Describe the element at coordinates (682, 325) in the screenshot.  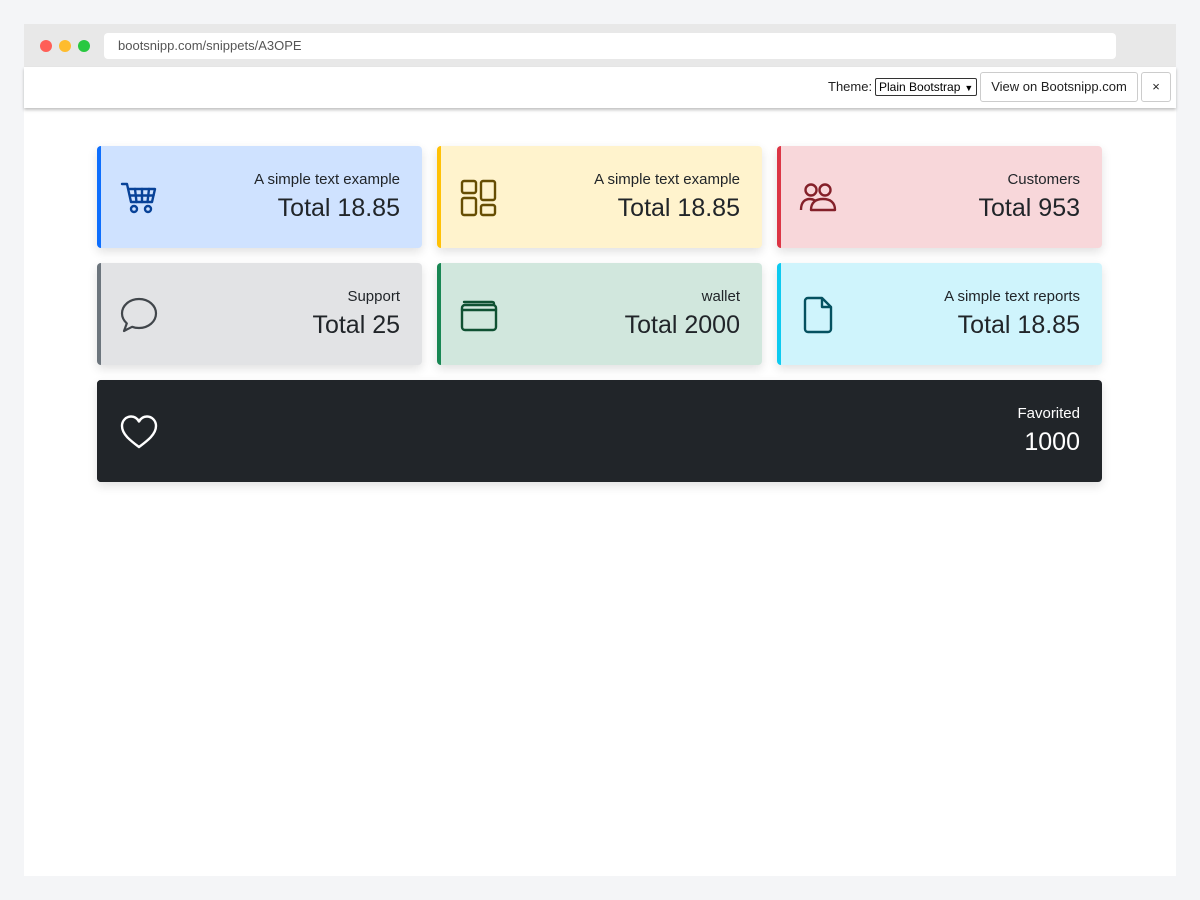
I see `card-value: Total 2000` at that location.